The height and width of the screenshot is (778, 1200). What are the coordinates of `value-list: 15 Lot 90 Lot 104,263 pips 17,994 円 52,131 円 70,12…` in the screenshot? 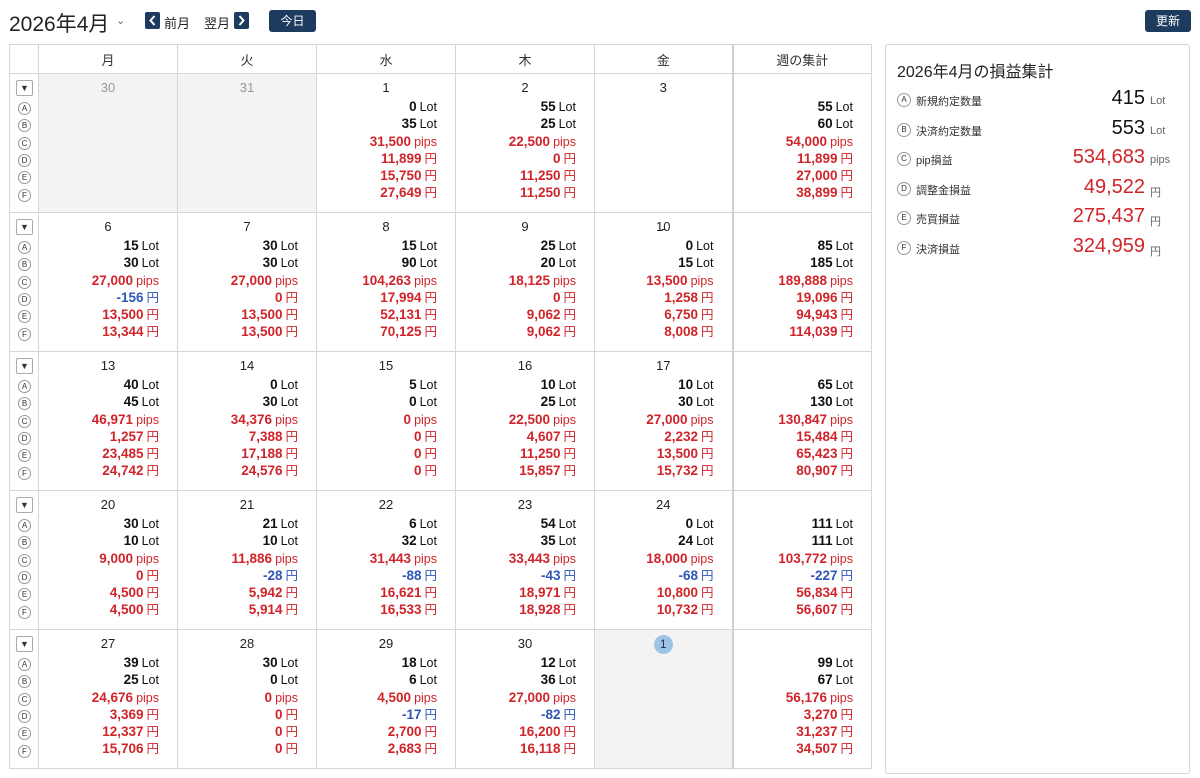 It's located at (399, 289).